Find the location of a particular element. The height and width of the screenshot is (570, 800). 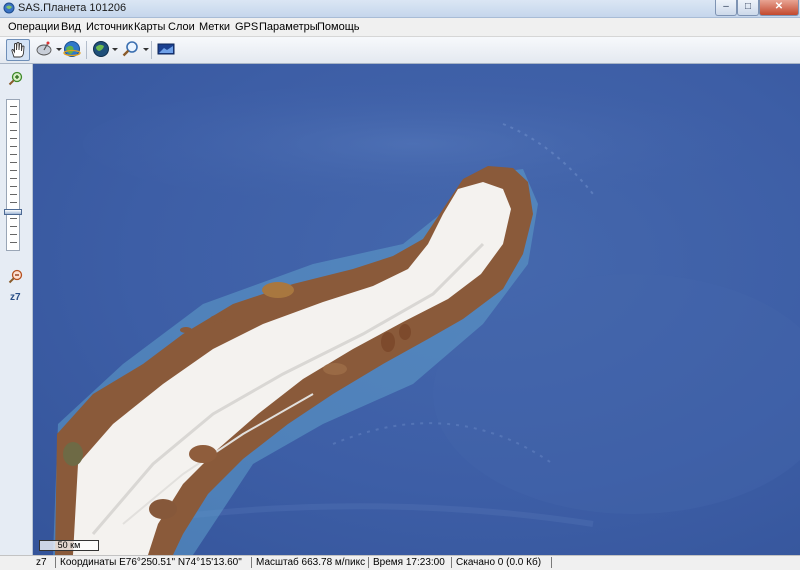

gps-button is located at coordinates (72, 50).